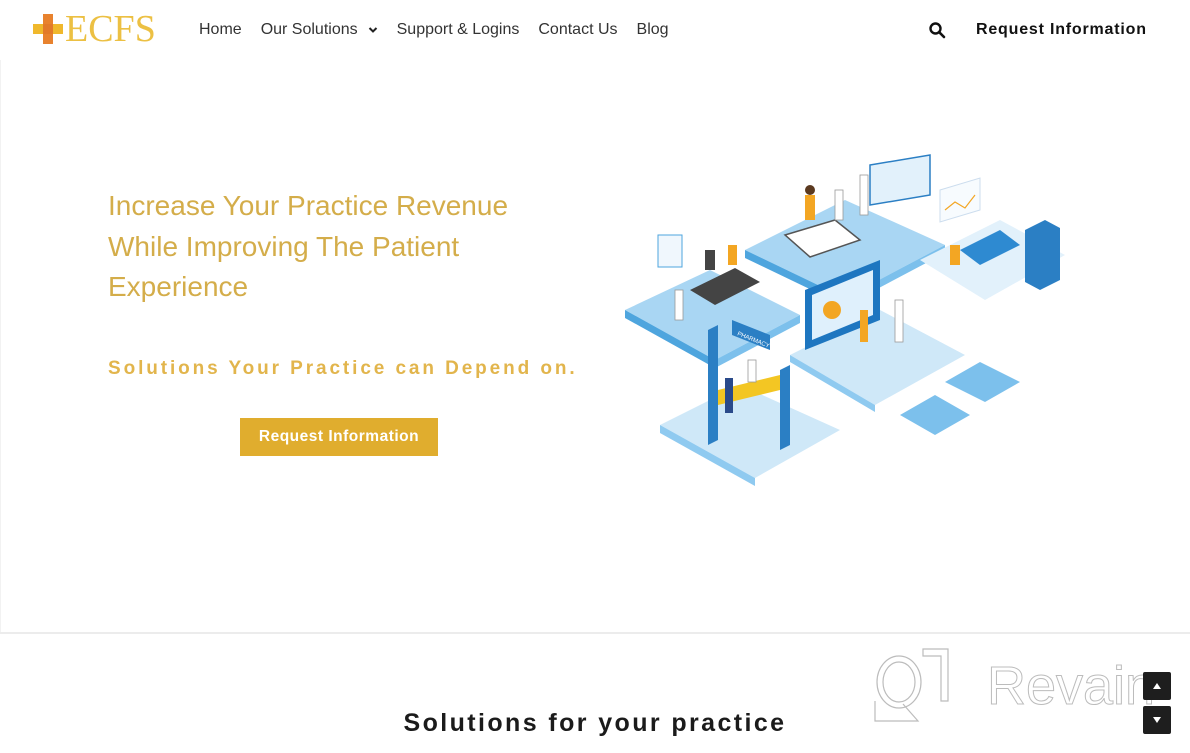 This screenshot has height=753, width=1190. I want to click on nav-contact-us: Contact Us, so click(577, 30).